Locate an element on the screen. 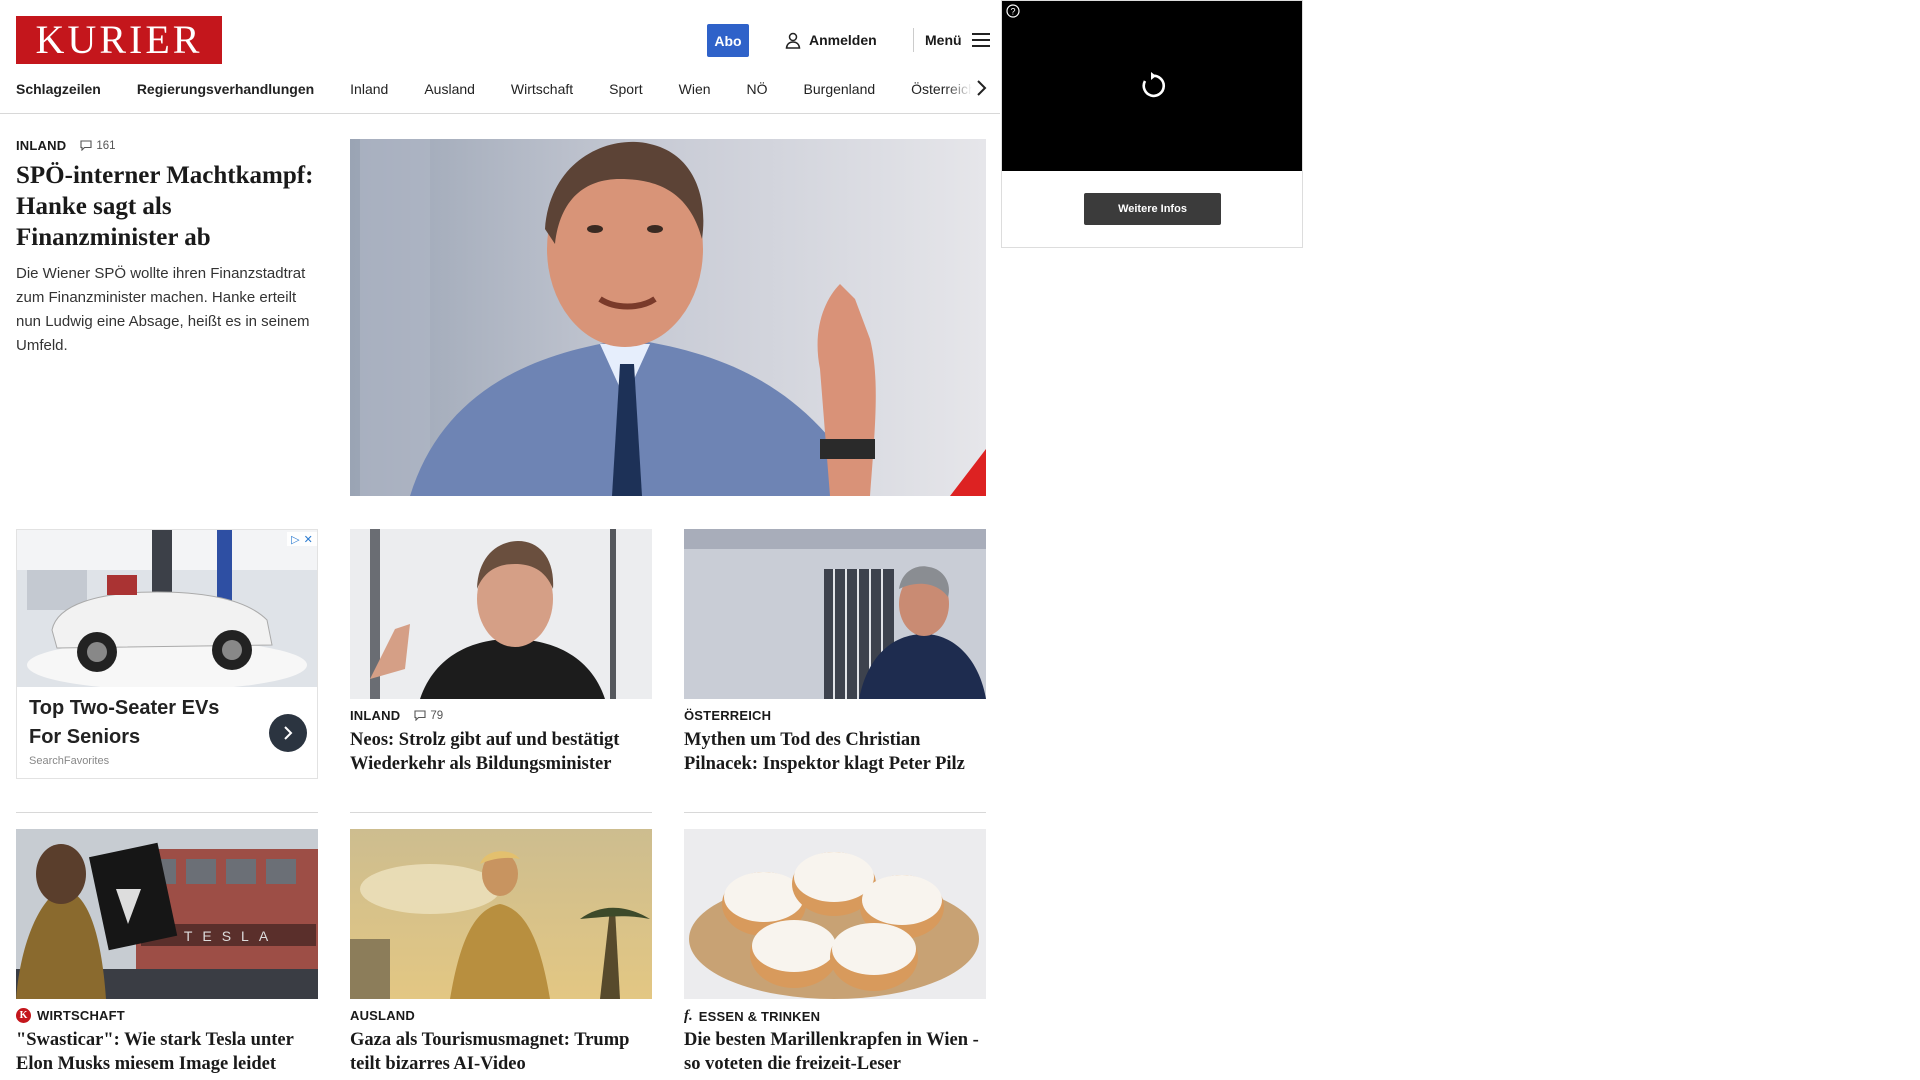  hero-meta: INLAND 161 is located at coordinates (66, 145).